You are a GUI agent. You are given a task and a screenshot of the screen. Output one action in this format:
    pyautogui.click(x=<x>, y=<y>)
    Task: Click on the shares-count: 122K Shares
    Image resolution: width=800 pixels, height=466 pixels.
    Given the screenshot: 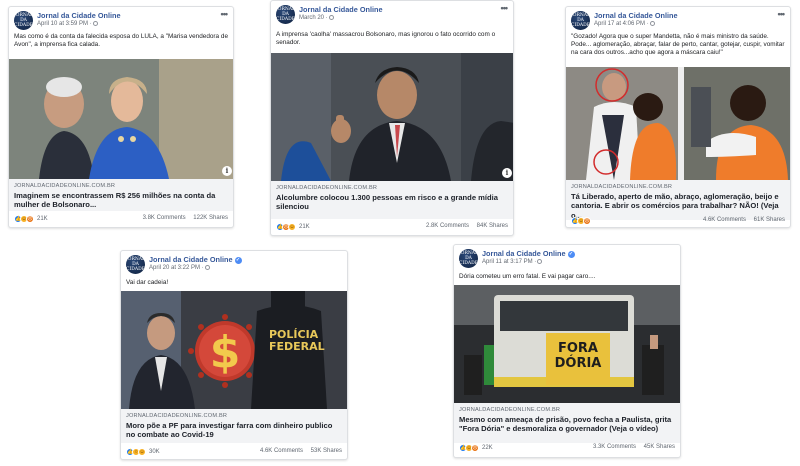 What is the action you would take?
    pyautogui.click(x=210, y=218)
    